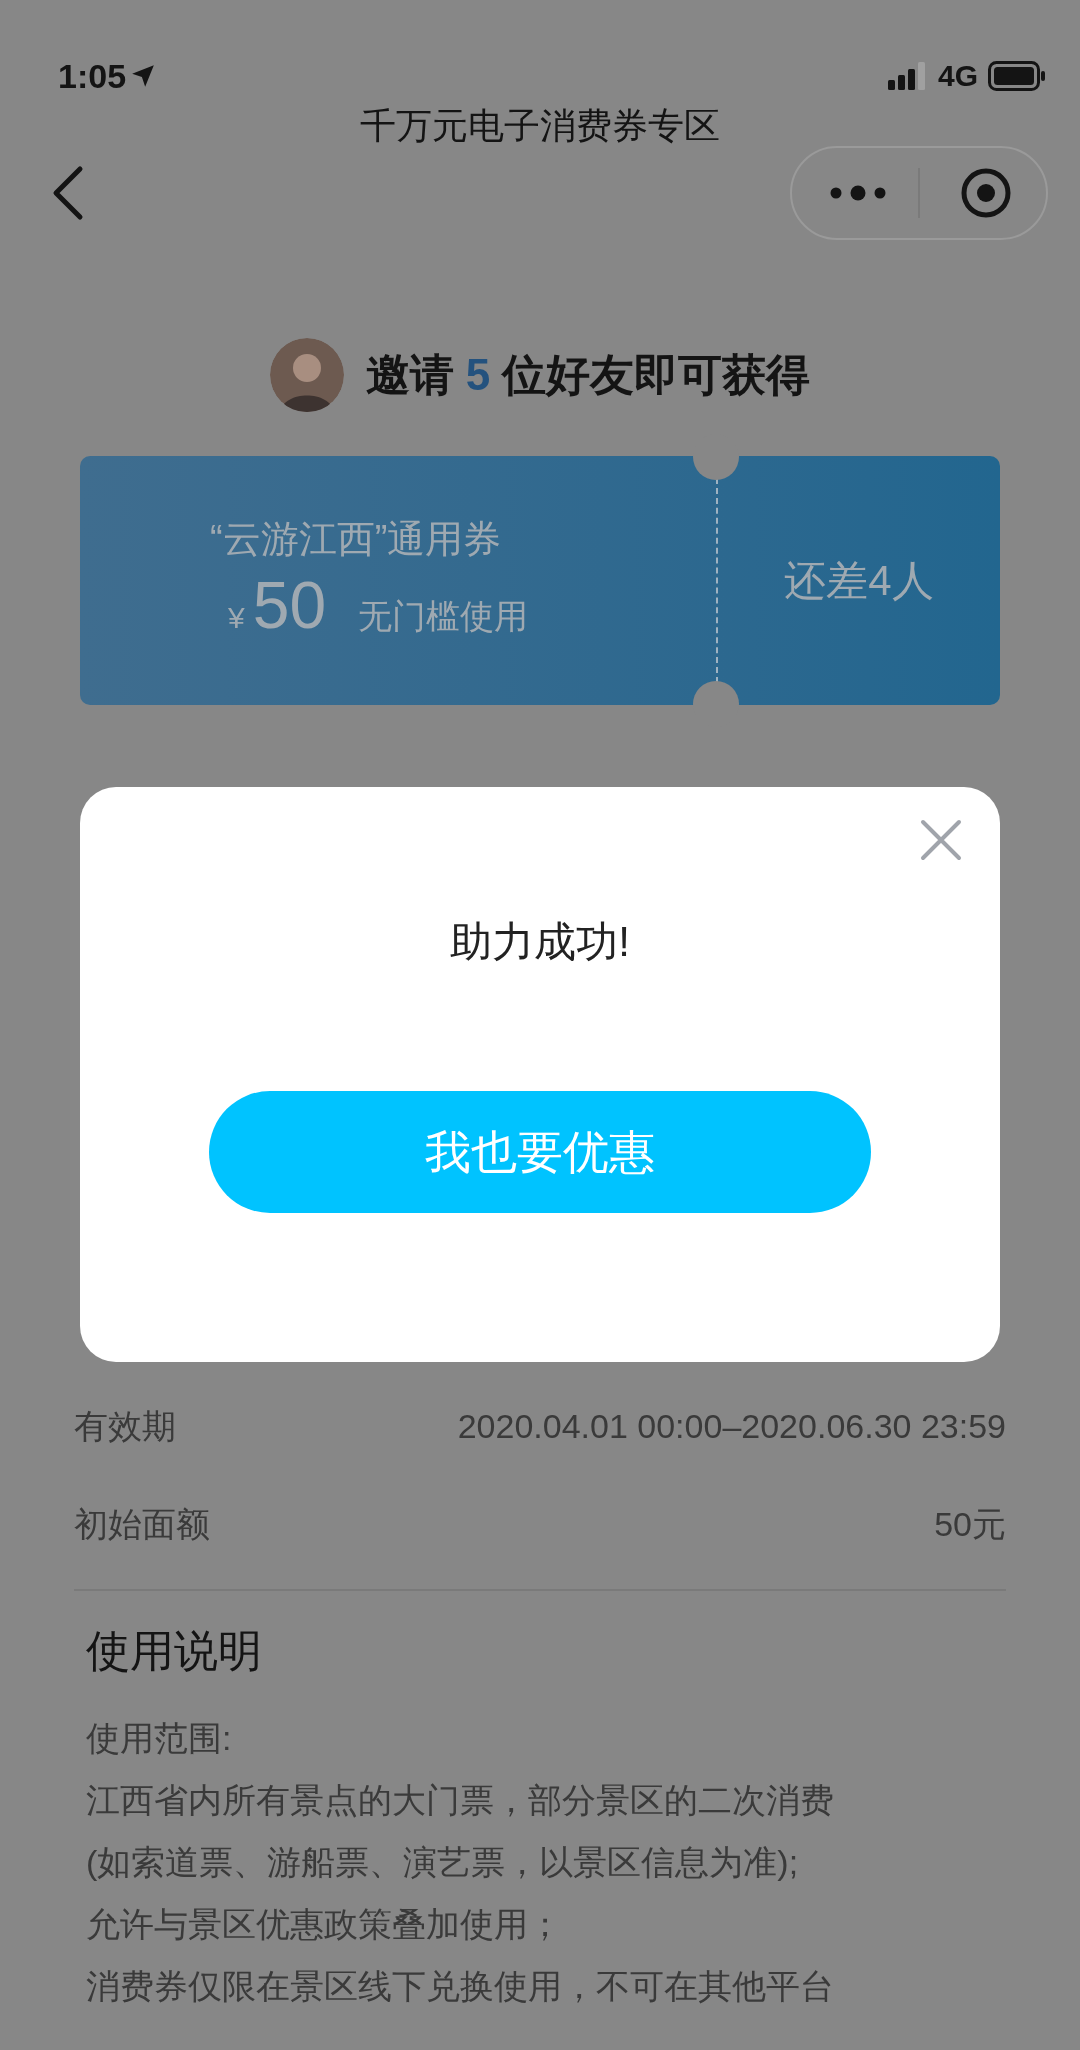 Image resolution: width=1080 pixels, height=2050 pixels. What do you see at coordinates (540, 126) in the screenshot?
I see `page-title: 千万元电子消费券专区` at bounding box center [540, 126].